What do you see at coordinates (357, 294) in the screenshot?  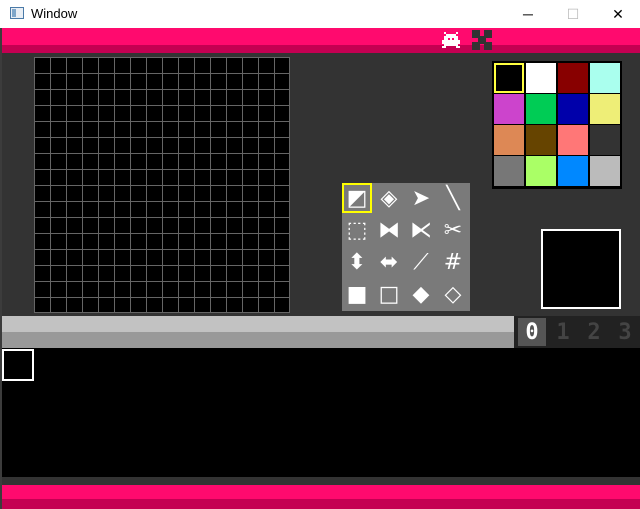 I see `rect-fill-tool-button: ■` at bounding box center [357, 294].